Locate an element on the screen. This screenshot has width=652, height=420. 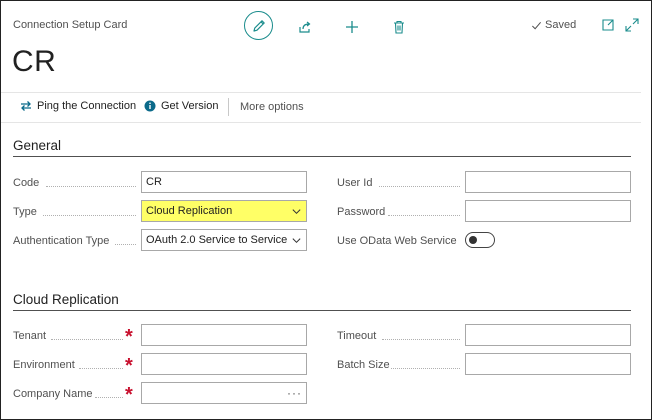
environment-label: Environment is located at coordinates (44, 365).